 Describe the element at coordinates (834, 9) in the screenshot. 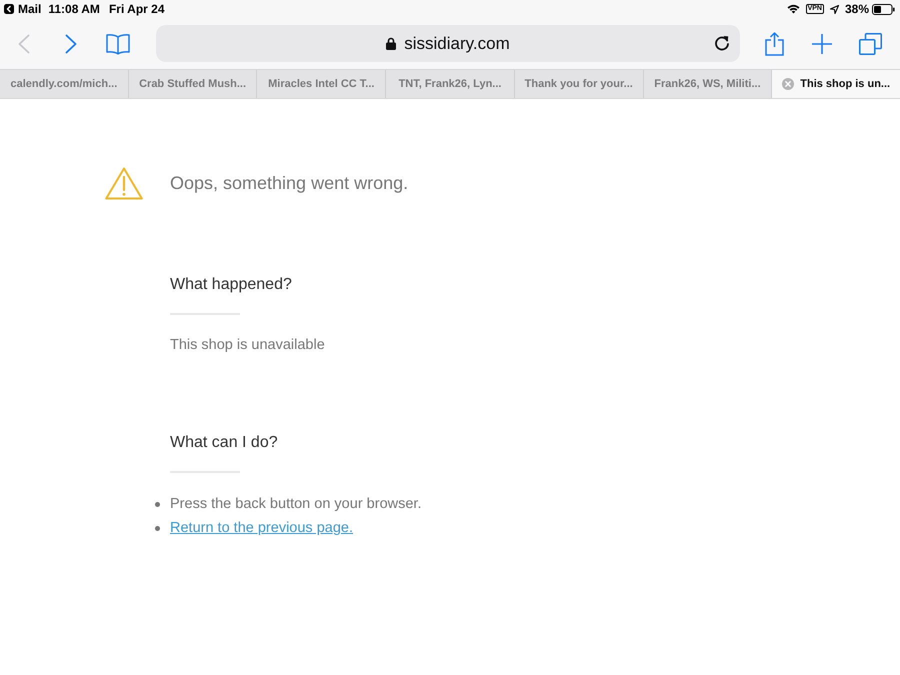

I see `location-arrow-icon` at that location.